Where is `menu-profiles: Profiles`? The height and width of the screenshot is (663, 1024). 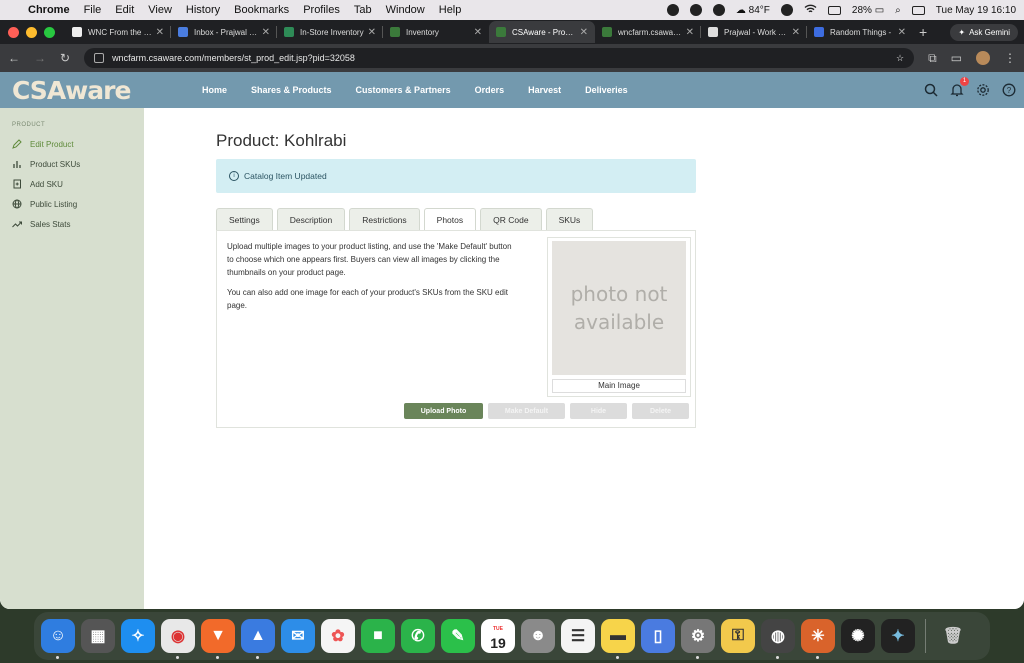
menu-profiles: Profiles is located at coordinates (321, 10).